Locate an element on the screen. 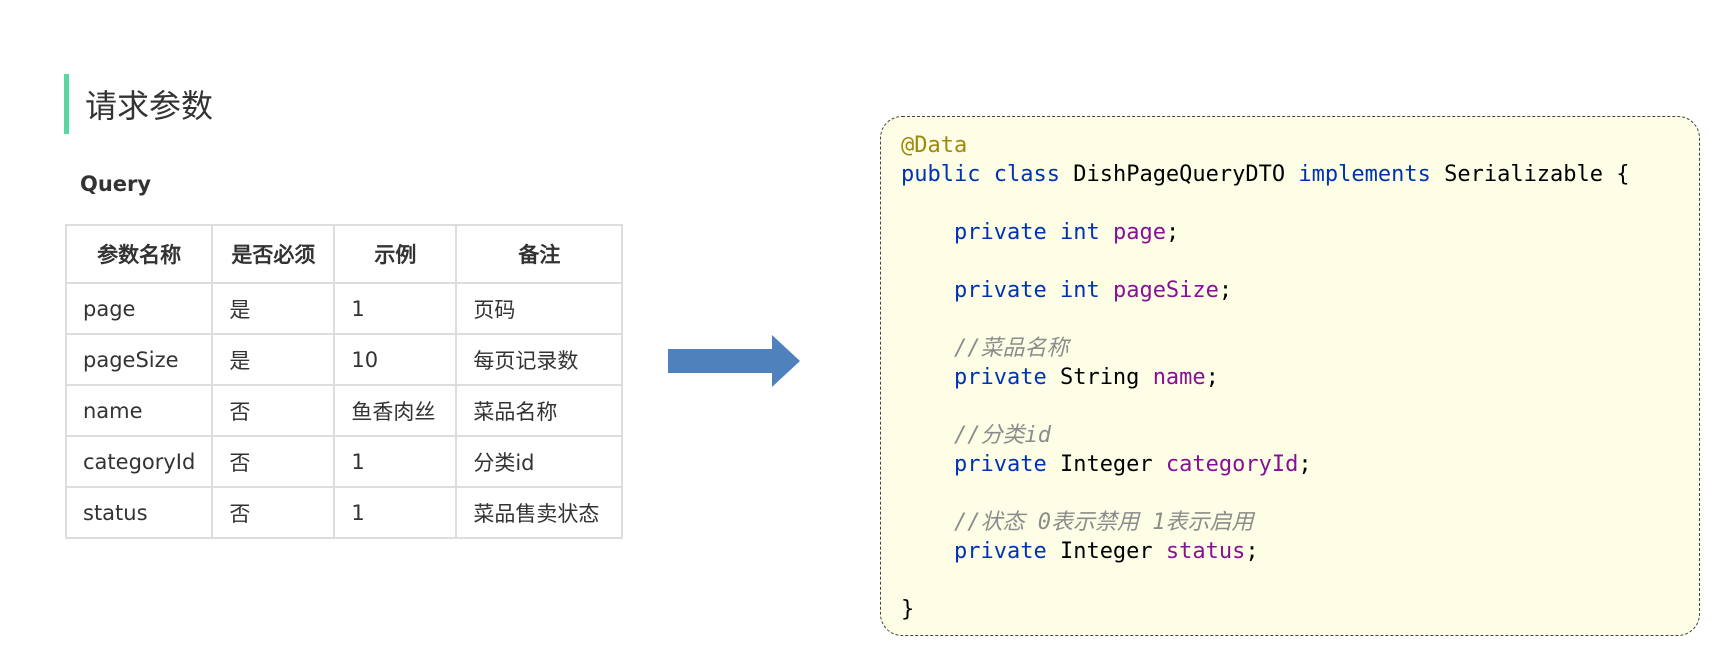 This screenshot has height=664, width=1730. code-type: String is located at coordinates (1099, 377).